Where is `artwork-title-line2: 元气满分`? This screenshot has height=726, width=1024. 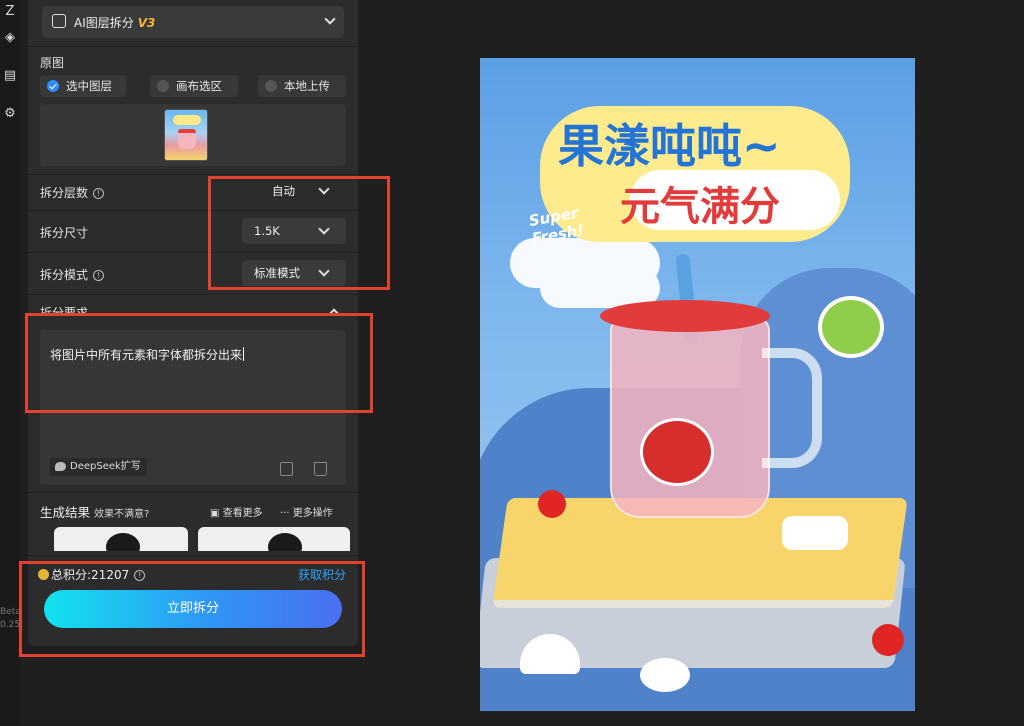 artwork-title-line2: 元气满分 is located at coordinates (700, 207).